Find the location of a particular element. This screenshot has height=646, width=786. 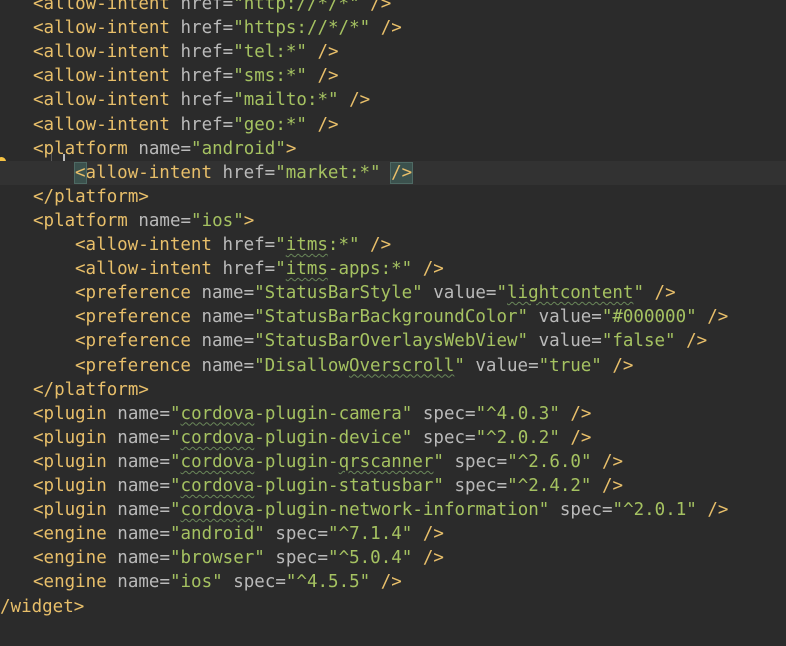

code-token-string: "geo:*" is located at coordinates (270, 124).